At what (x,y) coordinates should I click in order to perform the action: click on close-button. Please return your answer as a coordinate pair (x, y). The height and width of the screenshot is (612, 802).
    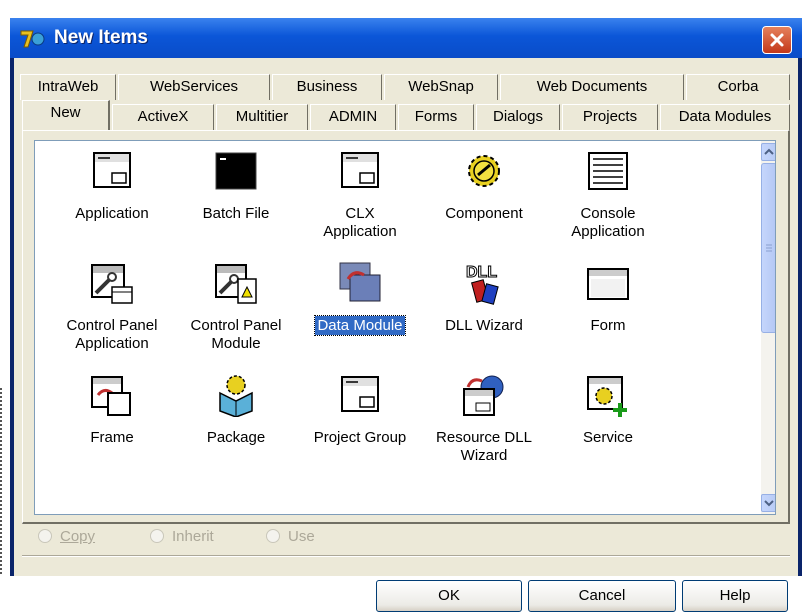
    Looking at the image, I should click on (777, 40).